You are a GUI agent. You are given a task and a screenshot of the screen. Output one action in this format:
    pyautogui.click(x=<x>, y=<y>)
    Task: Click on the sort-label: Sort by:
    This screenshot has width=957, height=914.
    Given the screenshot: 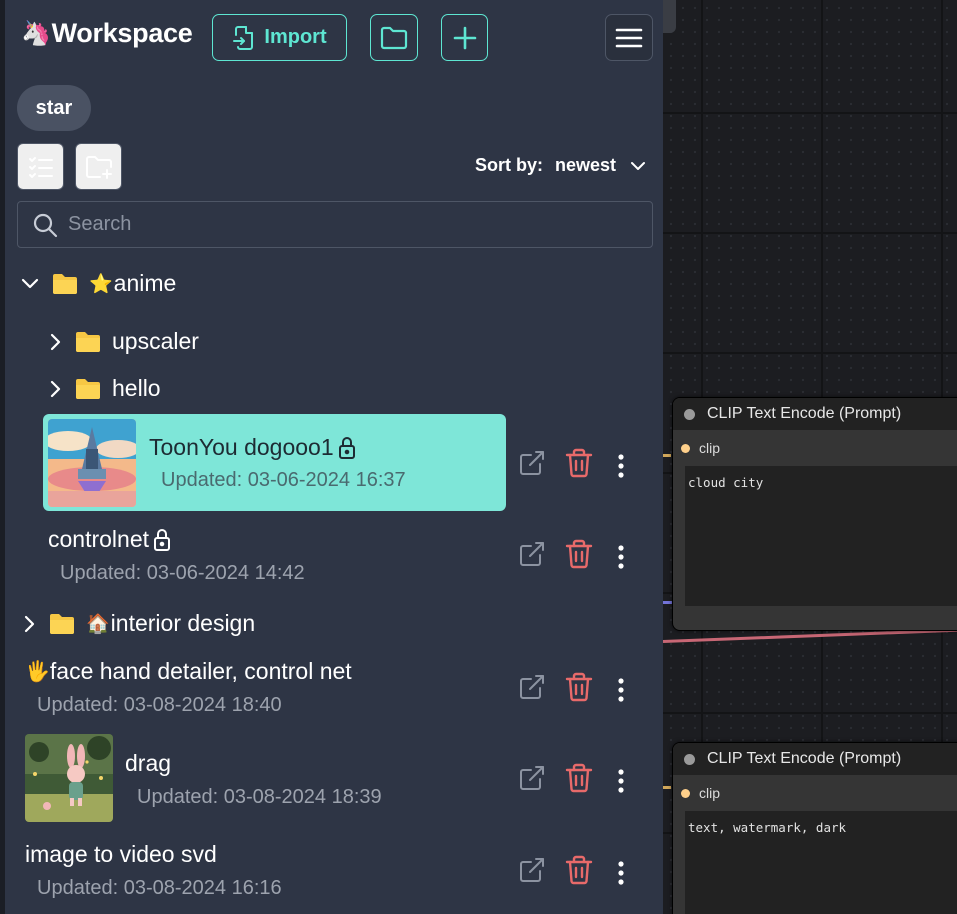 What is the action you would take?
    pyautogui.click(x=509, y=165)
    